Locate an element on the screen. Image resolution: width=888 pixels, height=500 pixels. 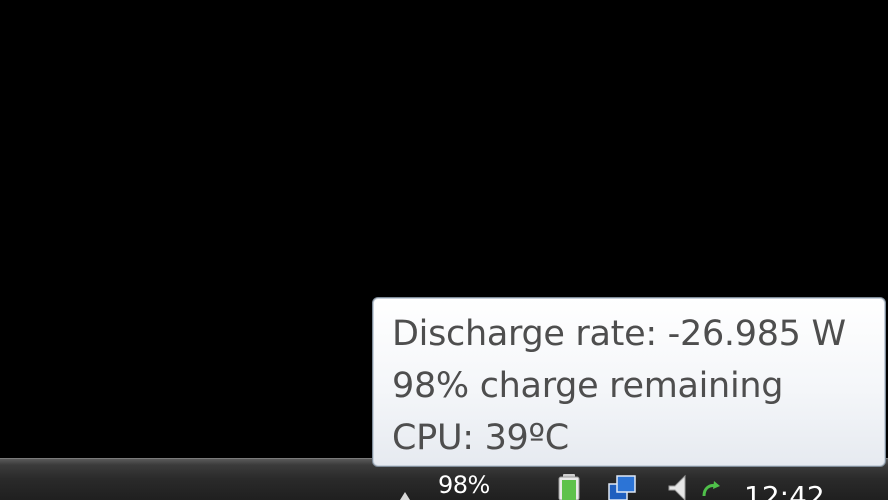
network-icon is located at coordinates (622, 486).